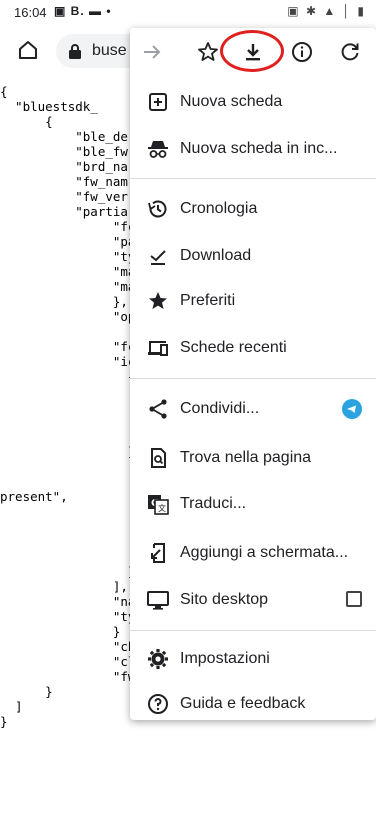 This screenshot has width=376, height=819. I want to click on status-bar: 16:04 ▣ B. ▬ • ▣ ✱ ▲ │ ▮, so click(188, 12).